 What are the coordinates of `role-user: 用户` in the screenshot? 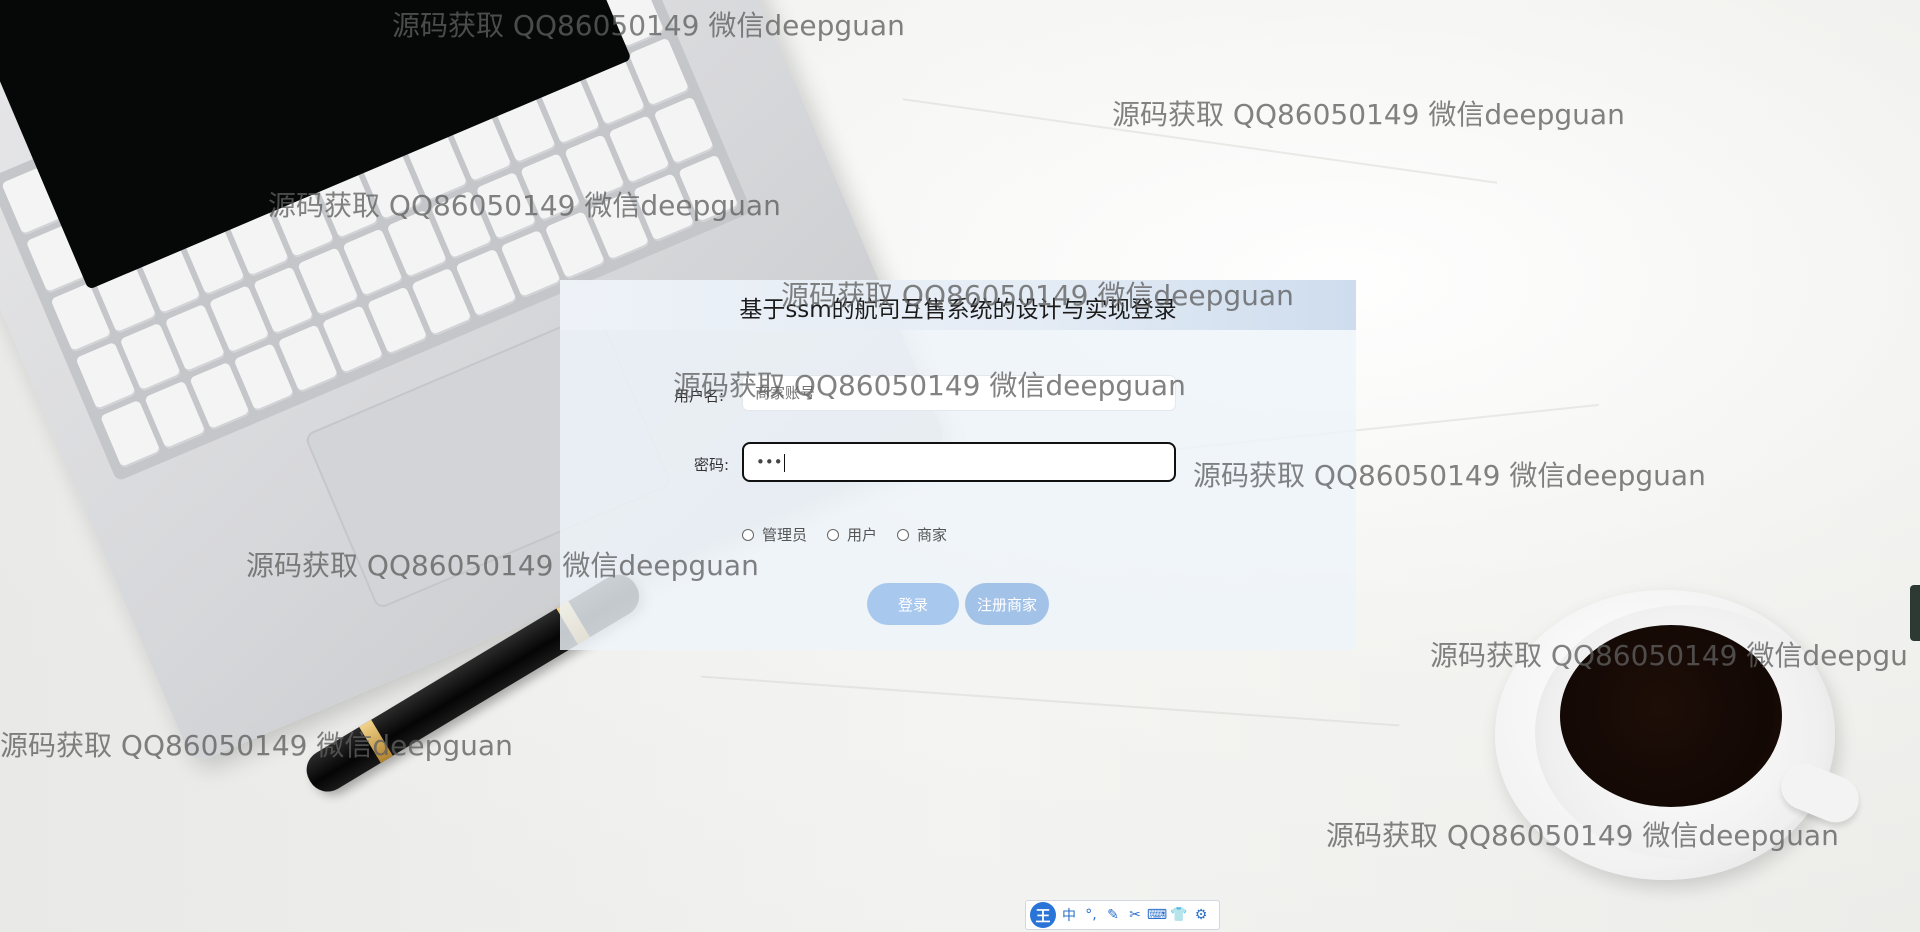 It's located at (852, 534).